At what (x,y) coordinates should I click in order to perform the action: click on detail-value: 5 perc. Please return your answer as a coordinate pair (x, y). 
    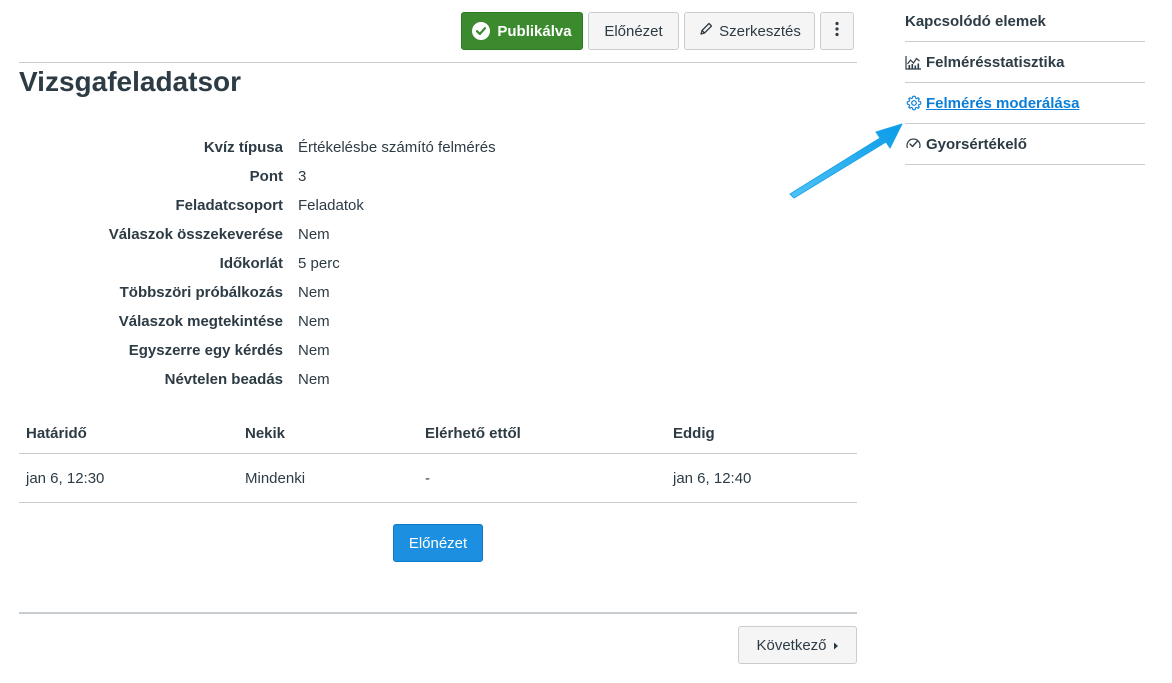
    Looking at the image, I should click on (319, 263).